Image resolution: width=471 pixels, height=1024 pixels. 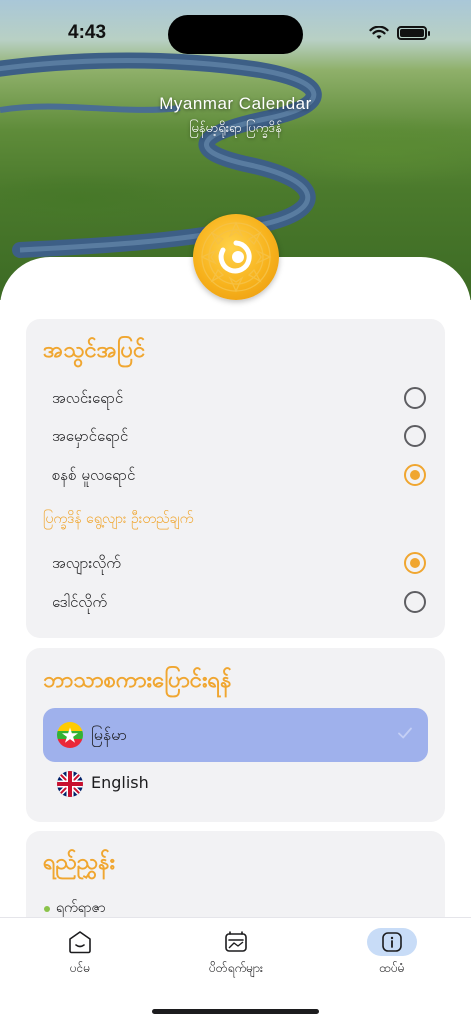 I want to click on language-title: ဘာသာစကားပြောင်းရန်, so click(x=137, y=680).